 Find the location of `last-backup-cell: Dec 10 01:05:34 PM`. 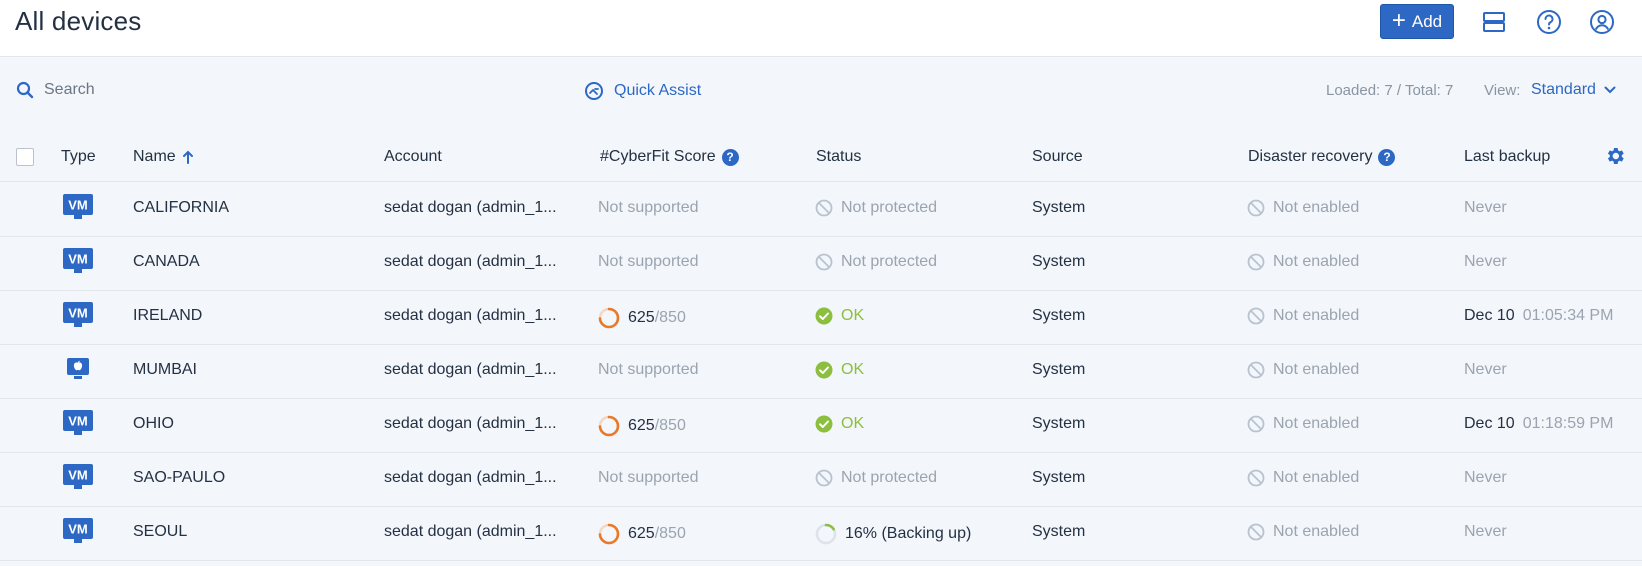

last-backup-cell: Dec 10 01:05:34 PM is located at coordinates (1538, 316).